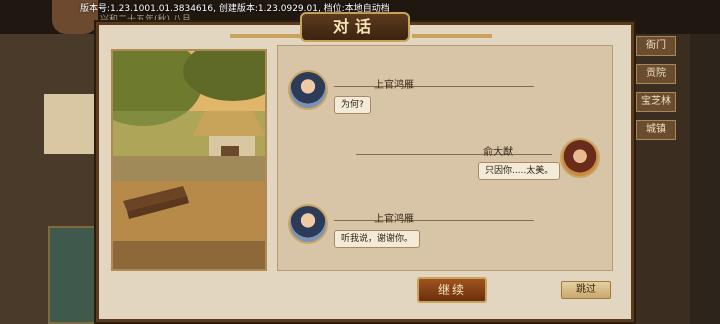 This screenshot has height=324, width=720. Describe the element at coordinates (270, 36) in the screenshot. I see `title-ornament-left` at that location.